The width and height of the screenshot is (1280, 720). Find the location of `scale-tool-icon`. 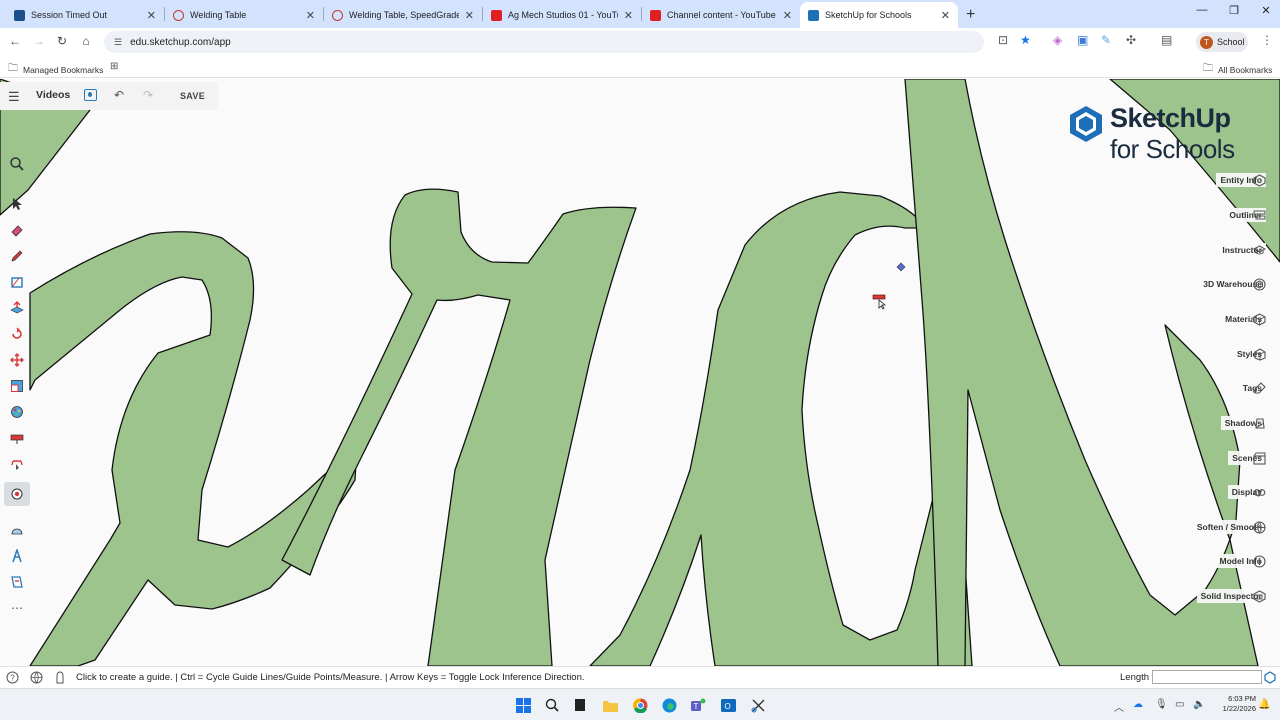

scale-tool-icon is located at coordinates (17, 386).